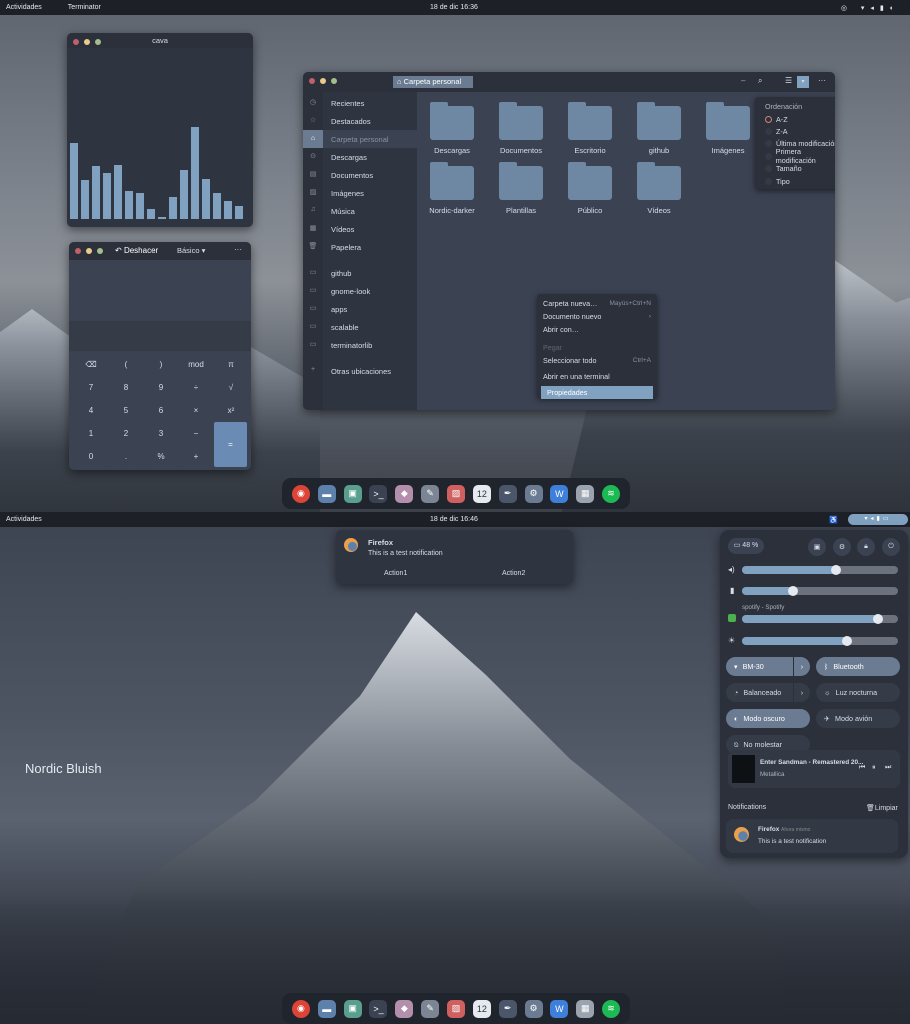 The image size is (910, 1024). Describe the element at coordinates (160, 336) in the screenshot. I see `calc-display` at that location.